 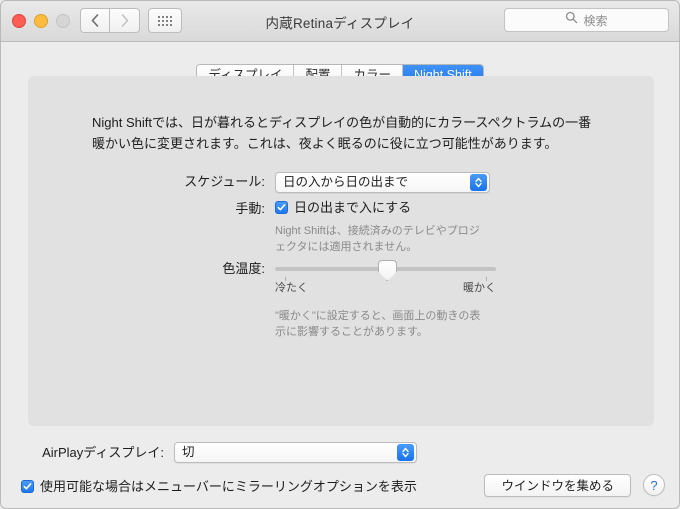 I want to click on airplay-value: 切, so click(x=188, y=452).